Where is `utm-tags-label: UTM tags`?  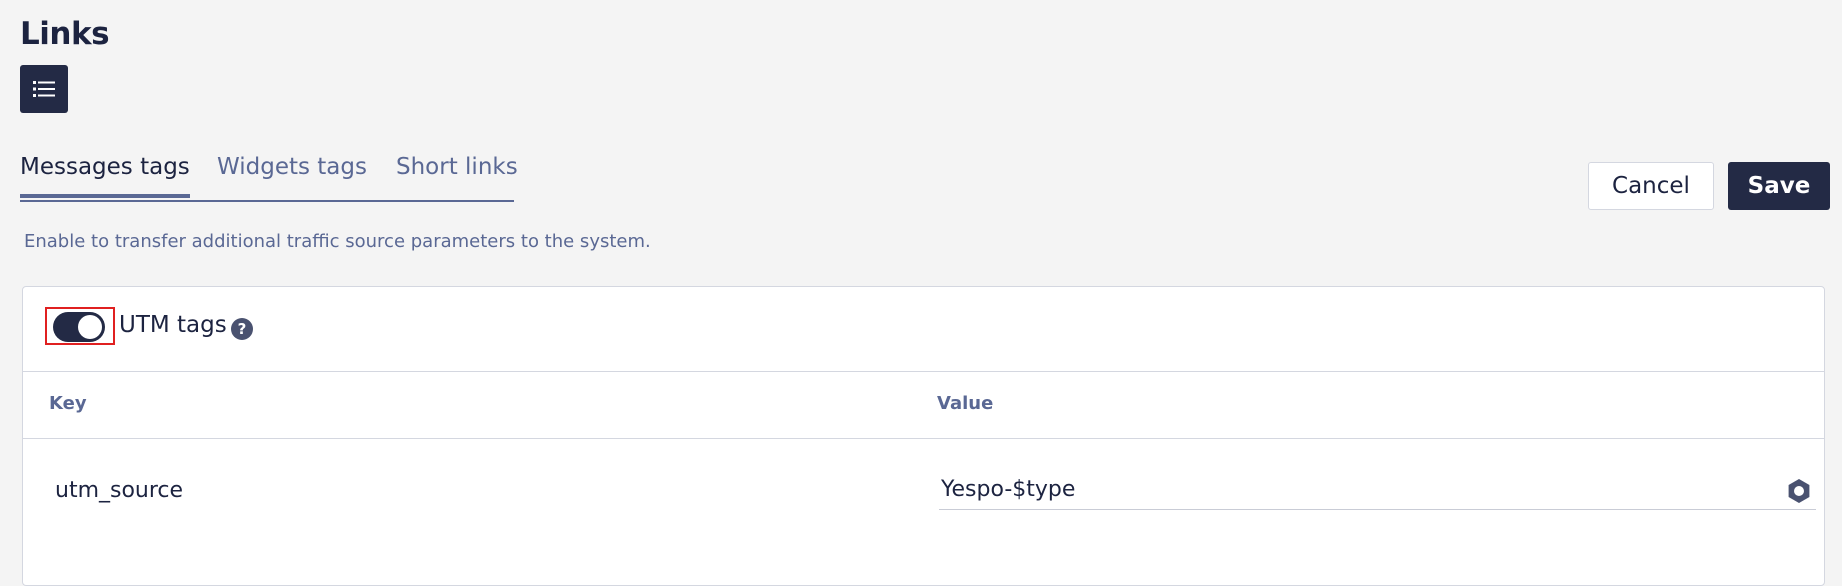 utm-tags-label: UTM tags is located at coordinates (173, 325).